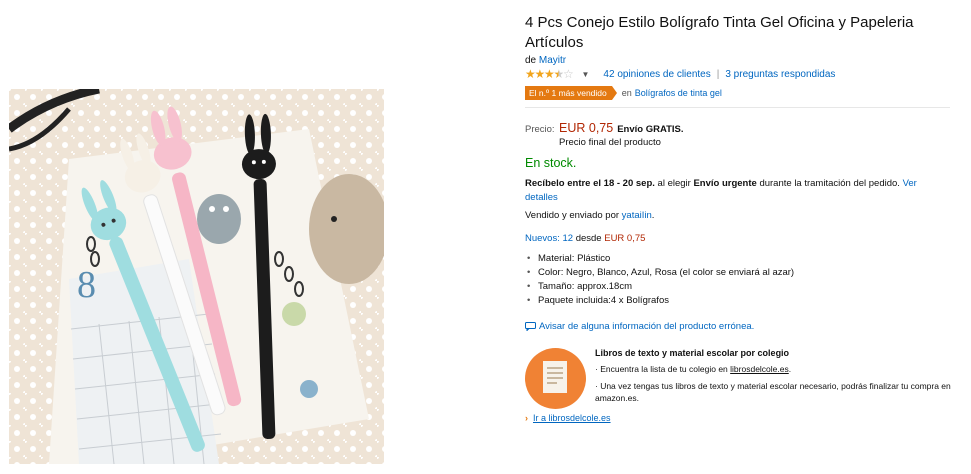  I want to click on new-offers-from: desde, so click(588, 238).